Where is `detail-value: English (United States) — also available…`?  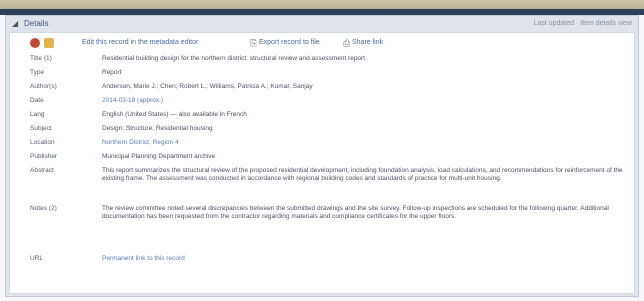
detail-value: English (United States) — also available… is located at coordinates (174, 114).